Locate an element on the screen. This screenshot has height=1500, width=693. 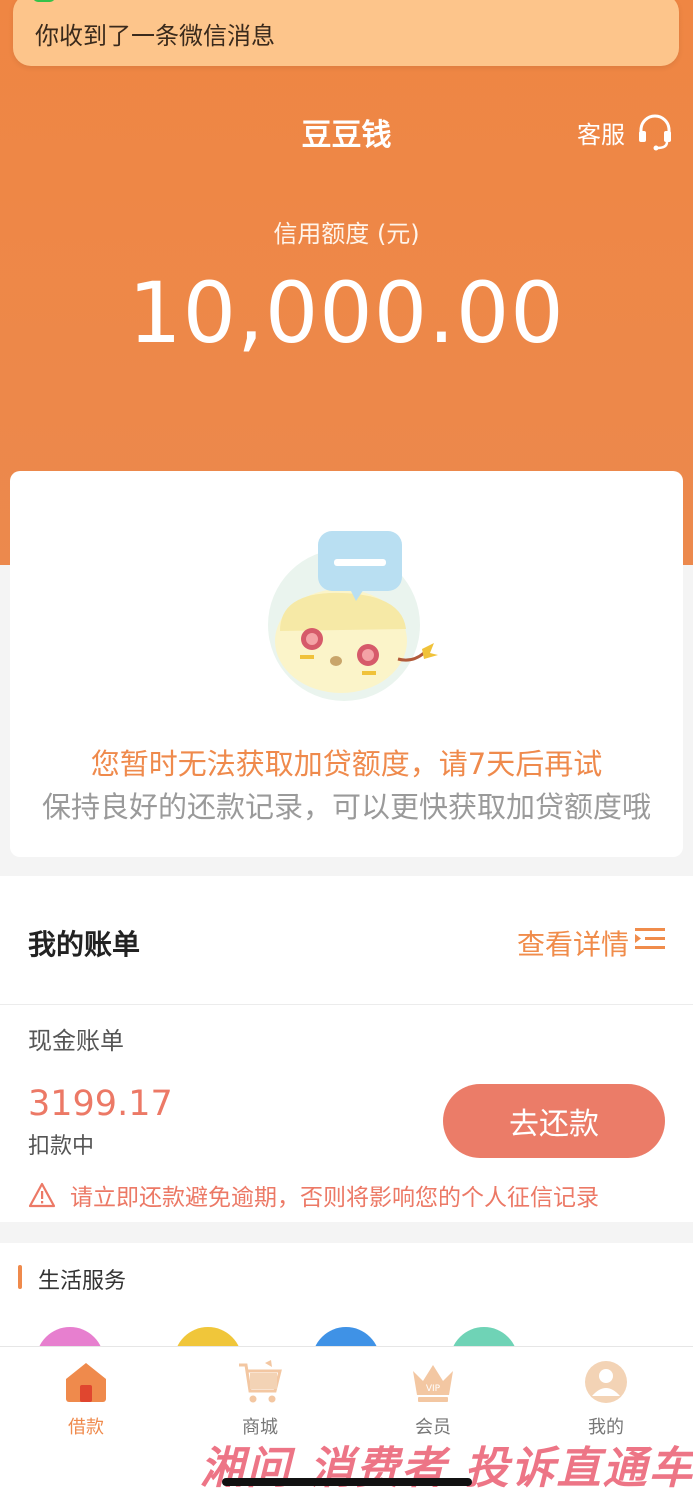
warning-icon is located at coordinates (42, 1195).